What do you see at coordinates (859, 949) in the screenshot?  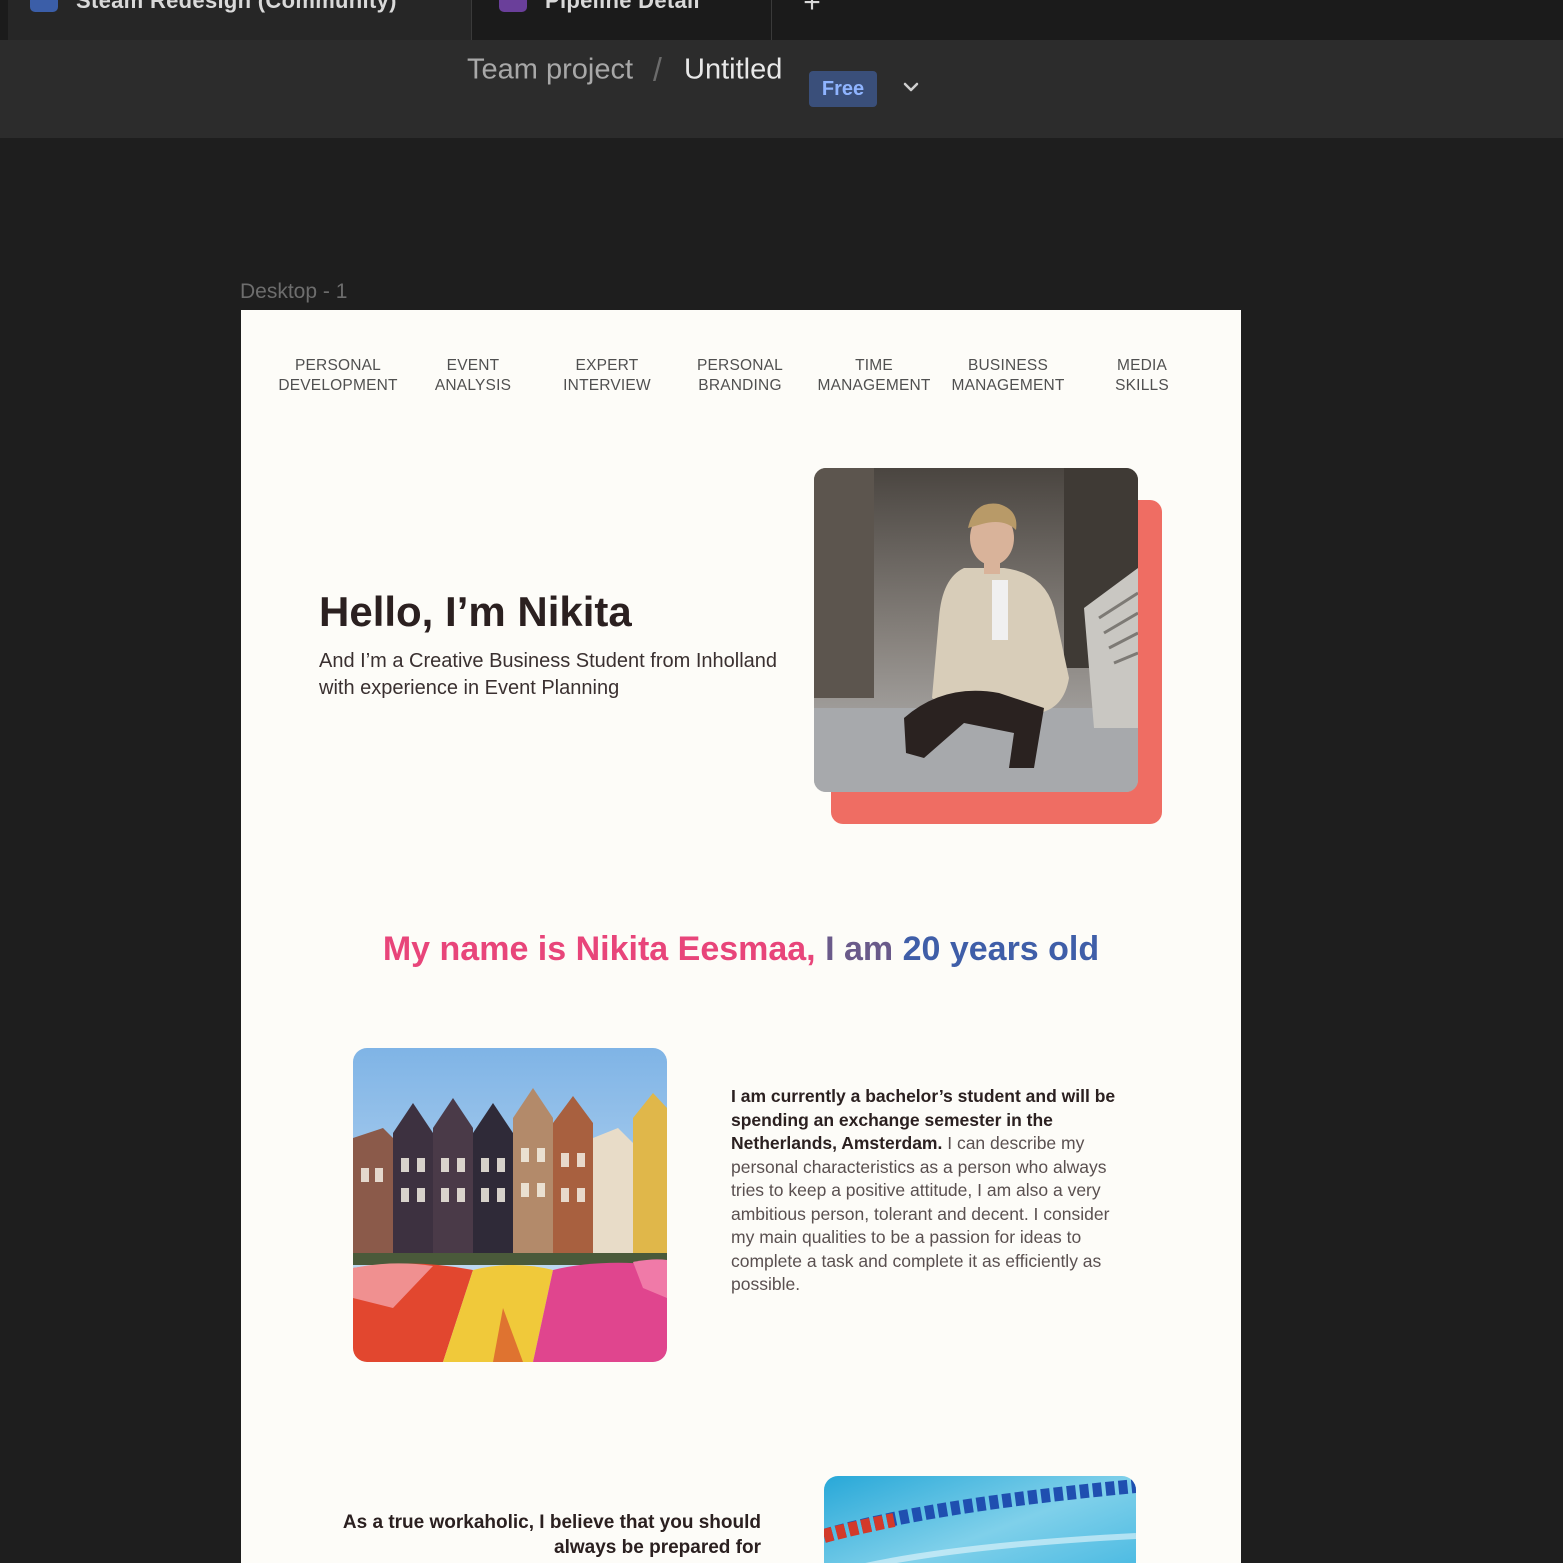 I see `intro-connector: I am` at bounding box center [859, 949].